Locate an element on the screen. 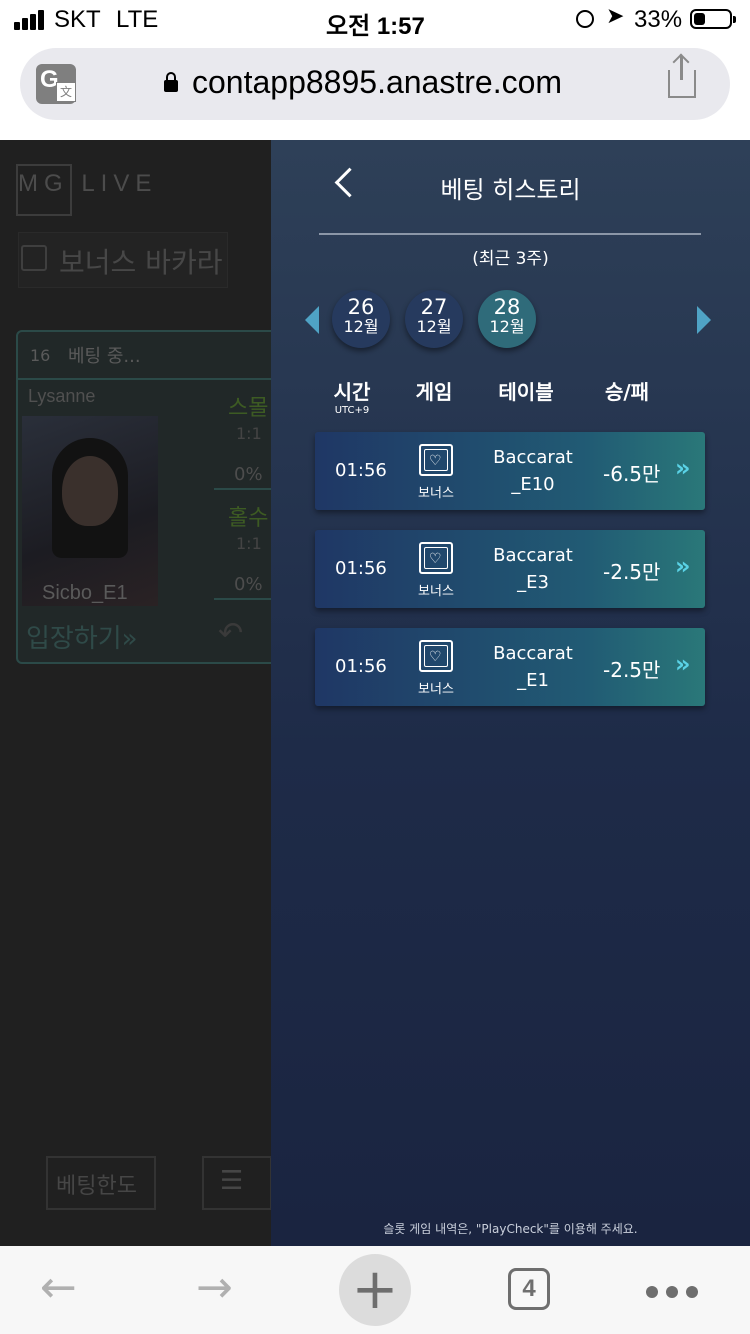 The image size is (750, 1334). browser-header: G 文 contapp8895.anastre.com is located at coordinates (375, 90).